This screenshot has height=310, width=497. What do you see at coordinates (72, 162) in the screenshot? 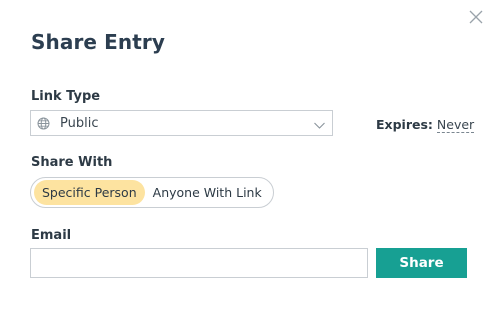
I see `share-with-label: Share With` at bounding box center [72, 162].